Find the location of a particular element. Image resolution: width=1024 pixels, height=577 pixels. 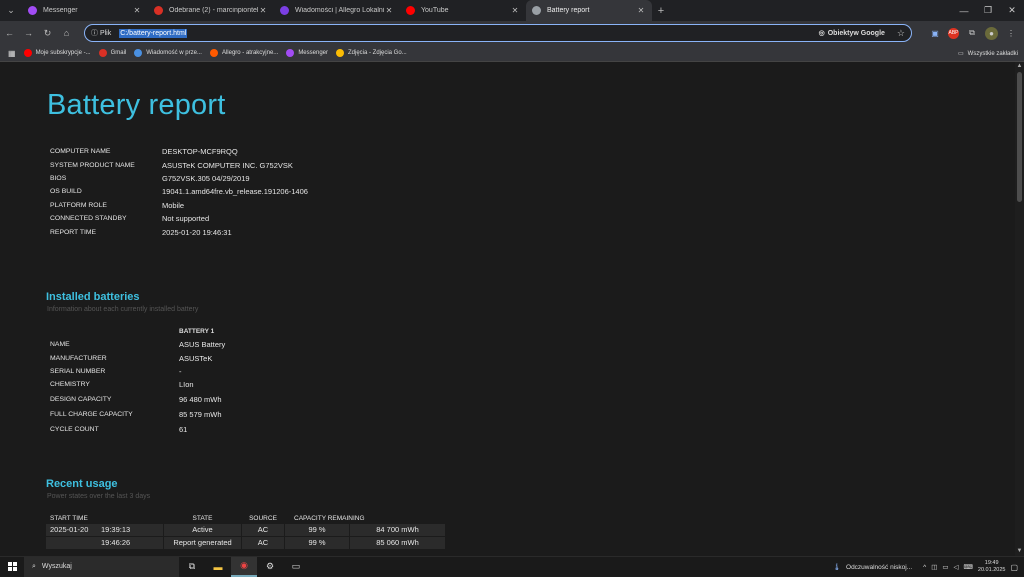

battery-row: NAME ASUS Battery is located at coordinates (137, 344).